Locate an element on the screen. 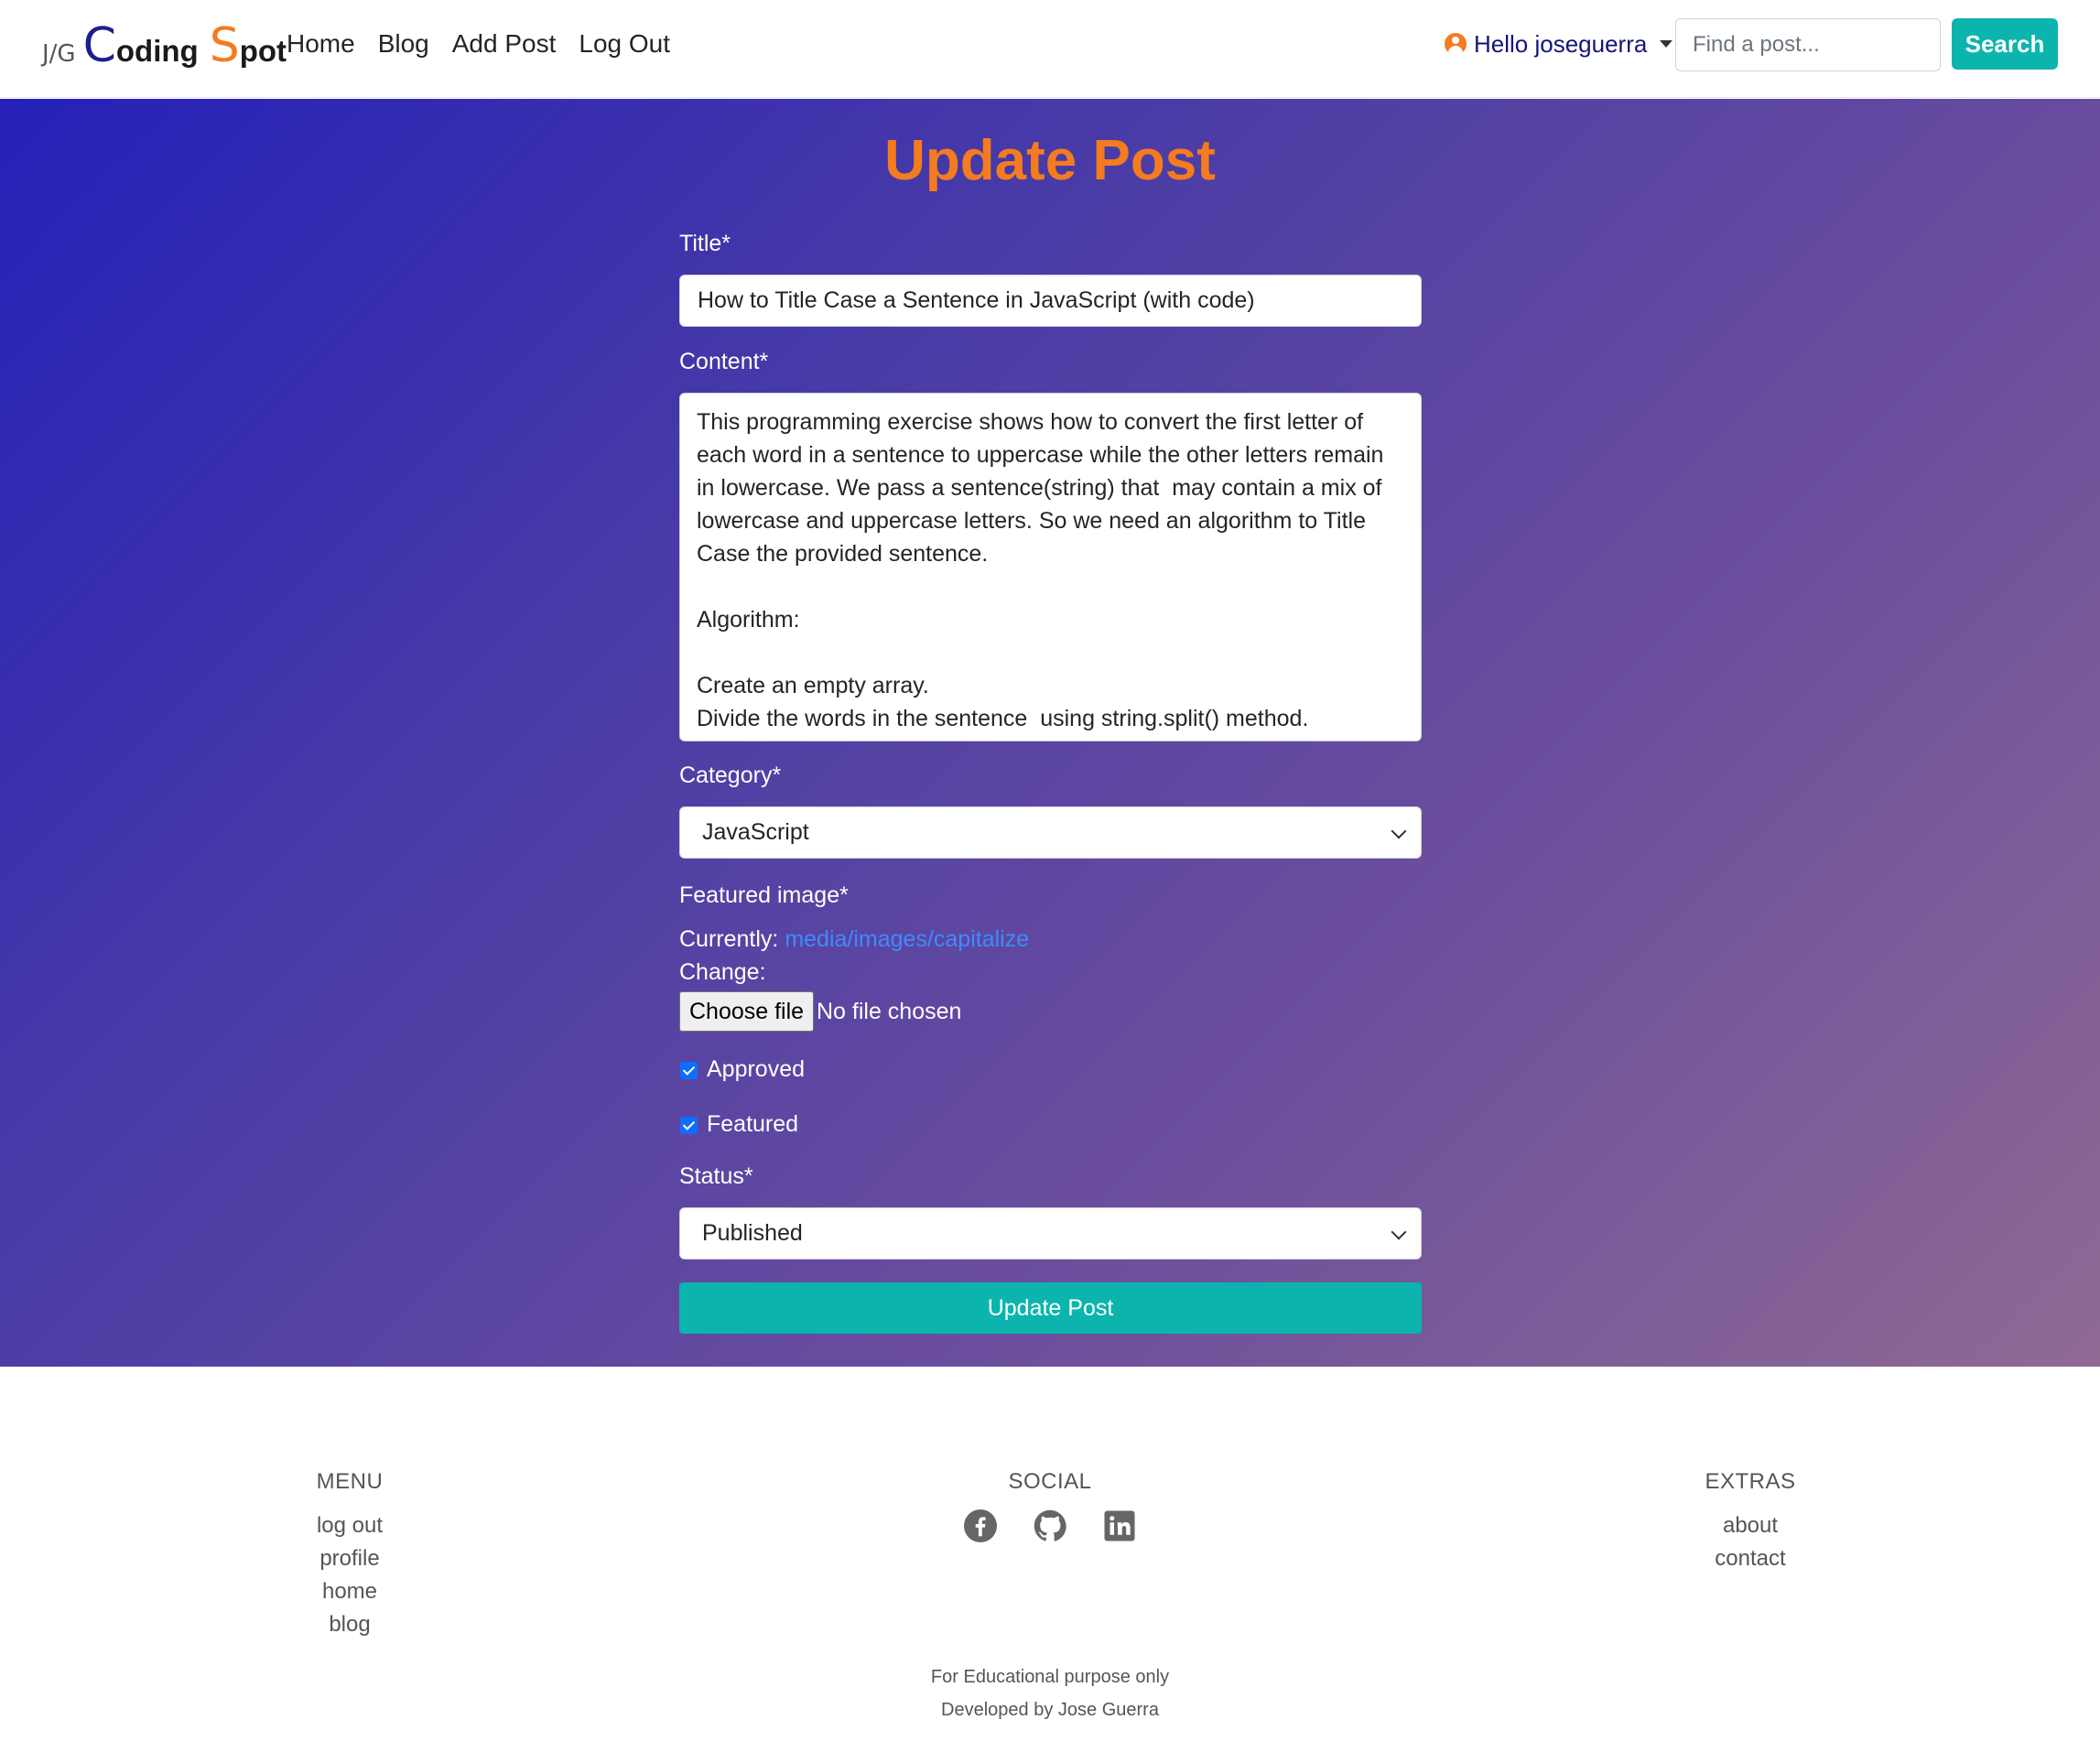  user-dropdown: Hello joseguerra is located at coordinates (1559, 43).